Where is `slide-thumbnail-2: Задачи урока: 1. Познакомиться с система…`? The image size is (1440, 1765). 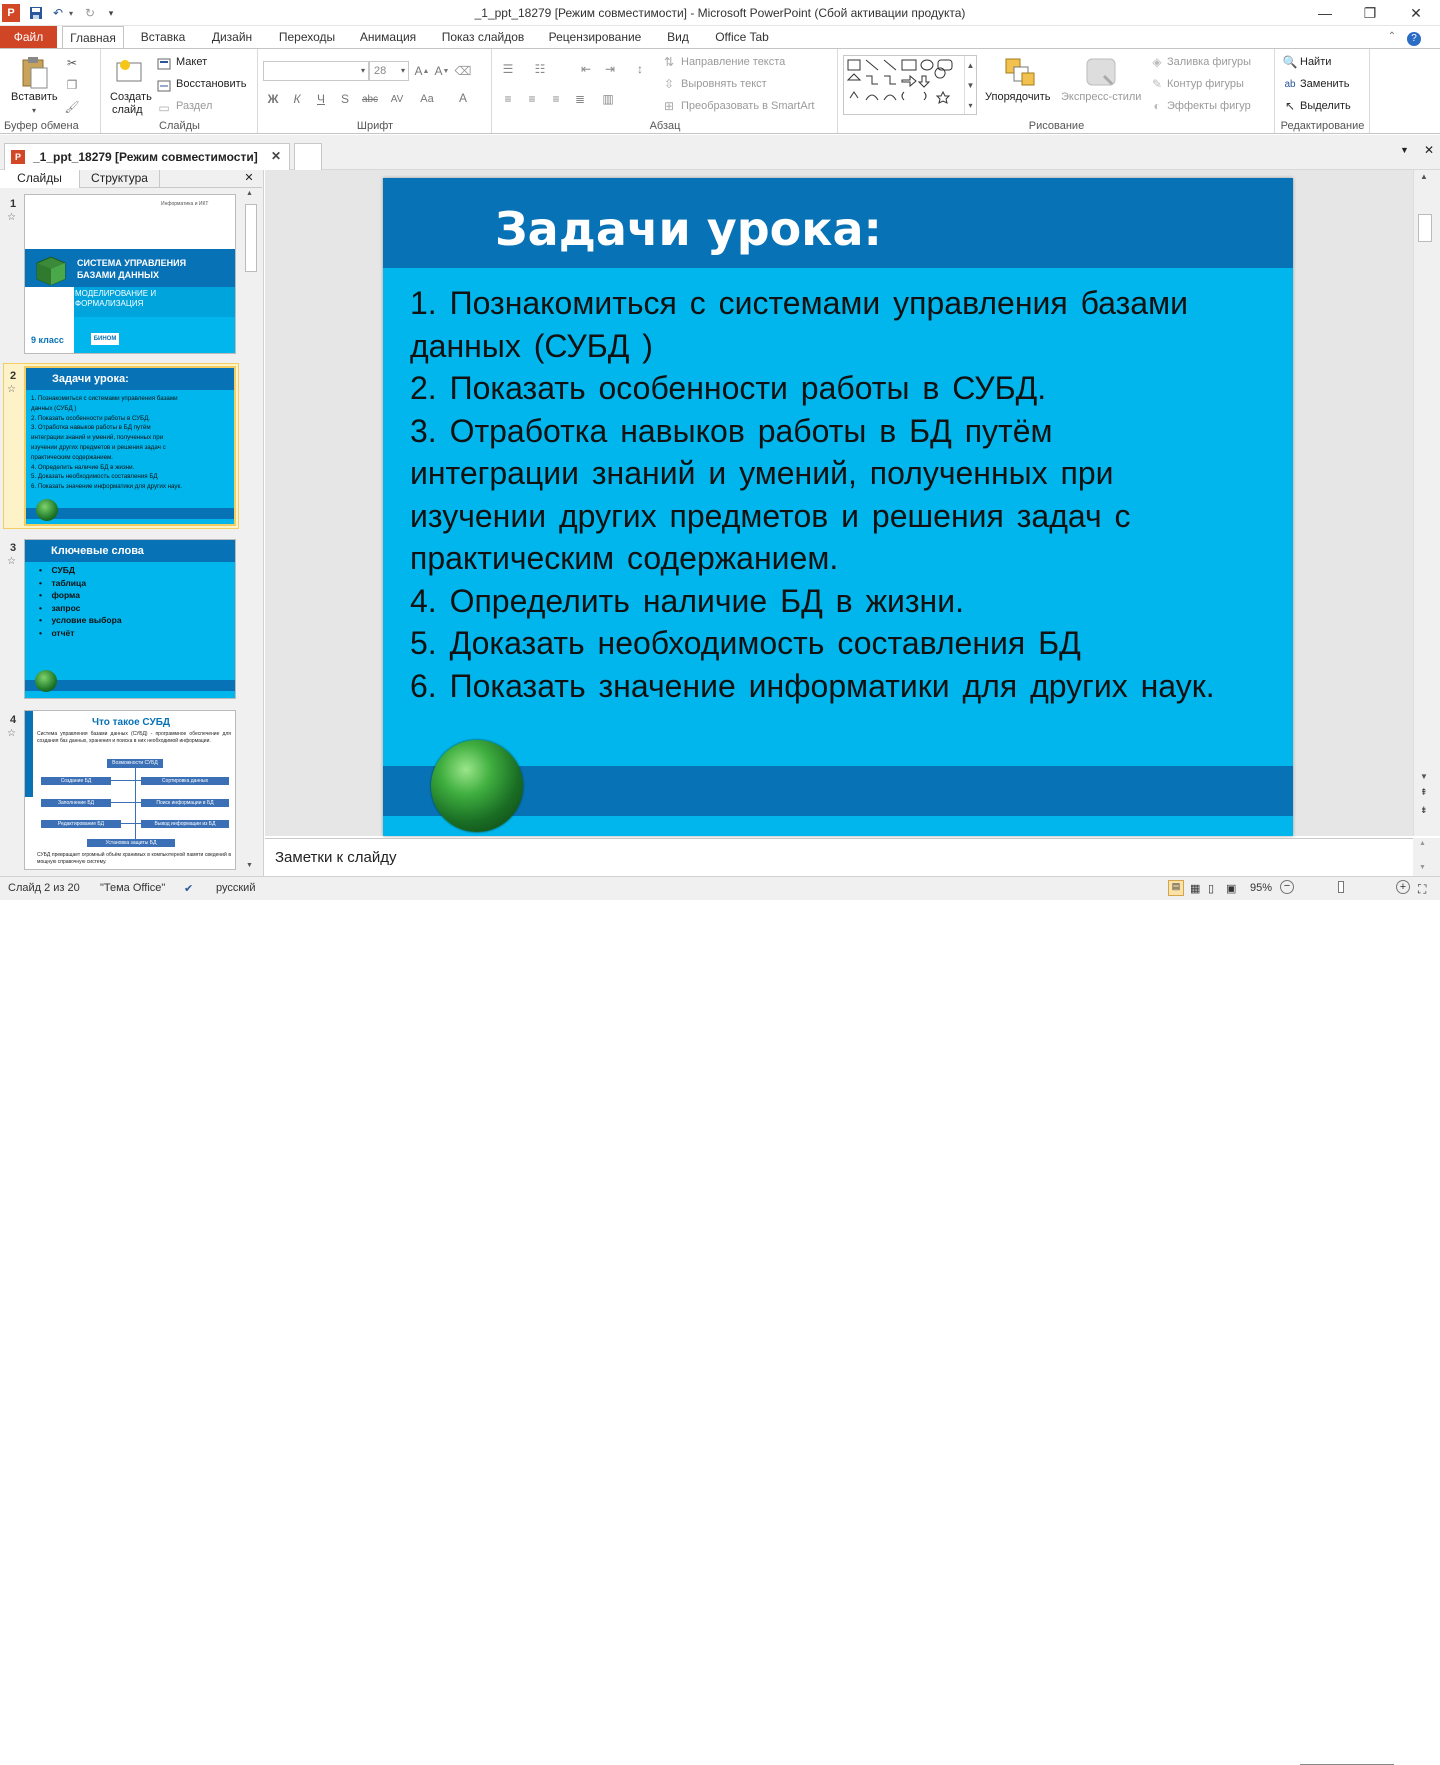
slide-thumbnail-2: Задачи урока: 1. Познакомиться с система… is located at coordinates (130, 446).